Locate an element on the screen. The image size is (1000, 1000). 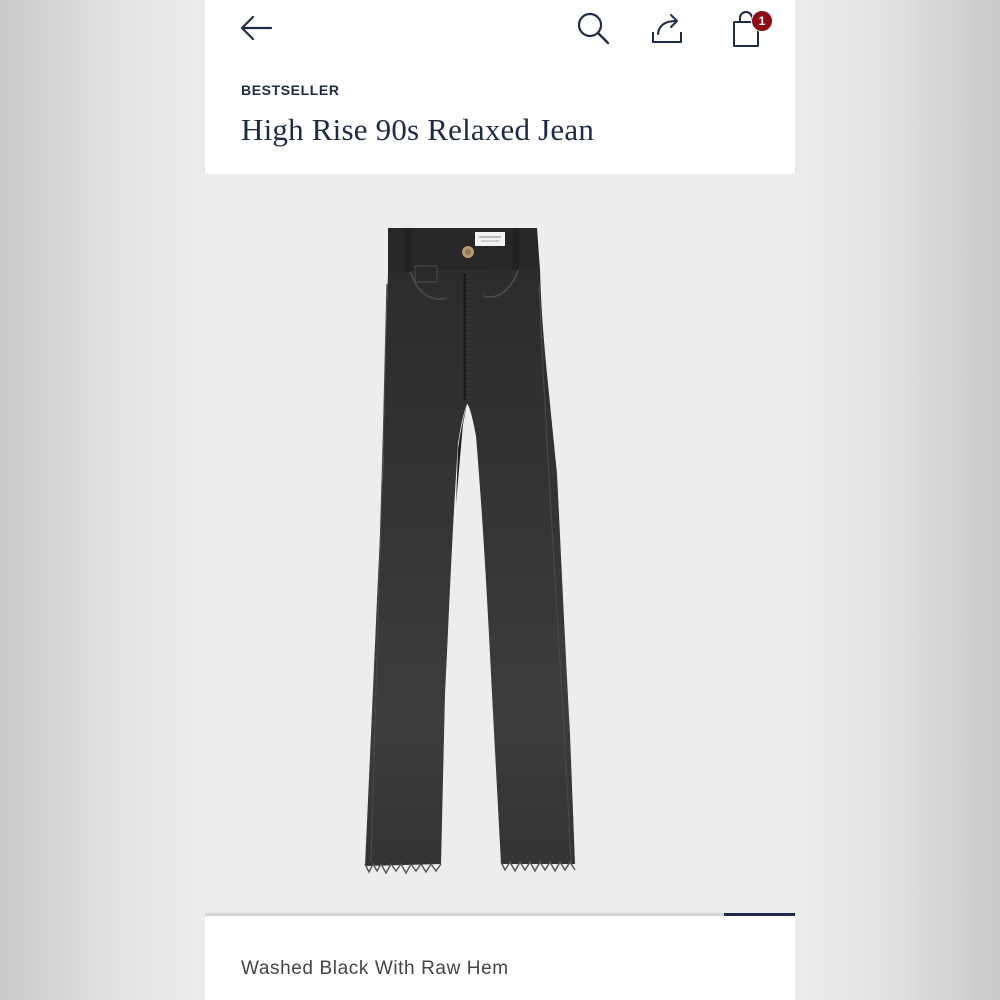
gallery-progress-indicator is located at coordinates (759, 914).